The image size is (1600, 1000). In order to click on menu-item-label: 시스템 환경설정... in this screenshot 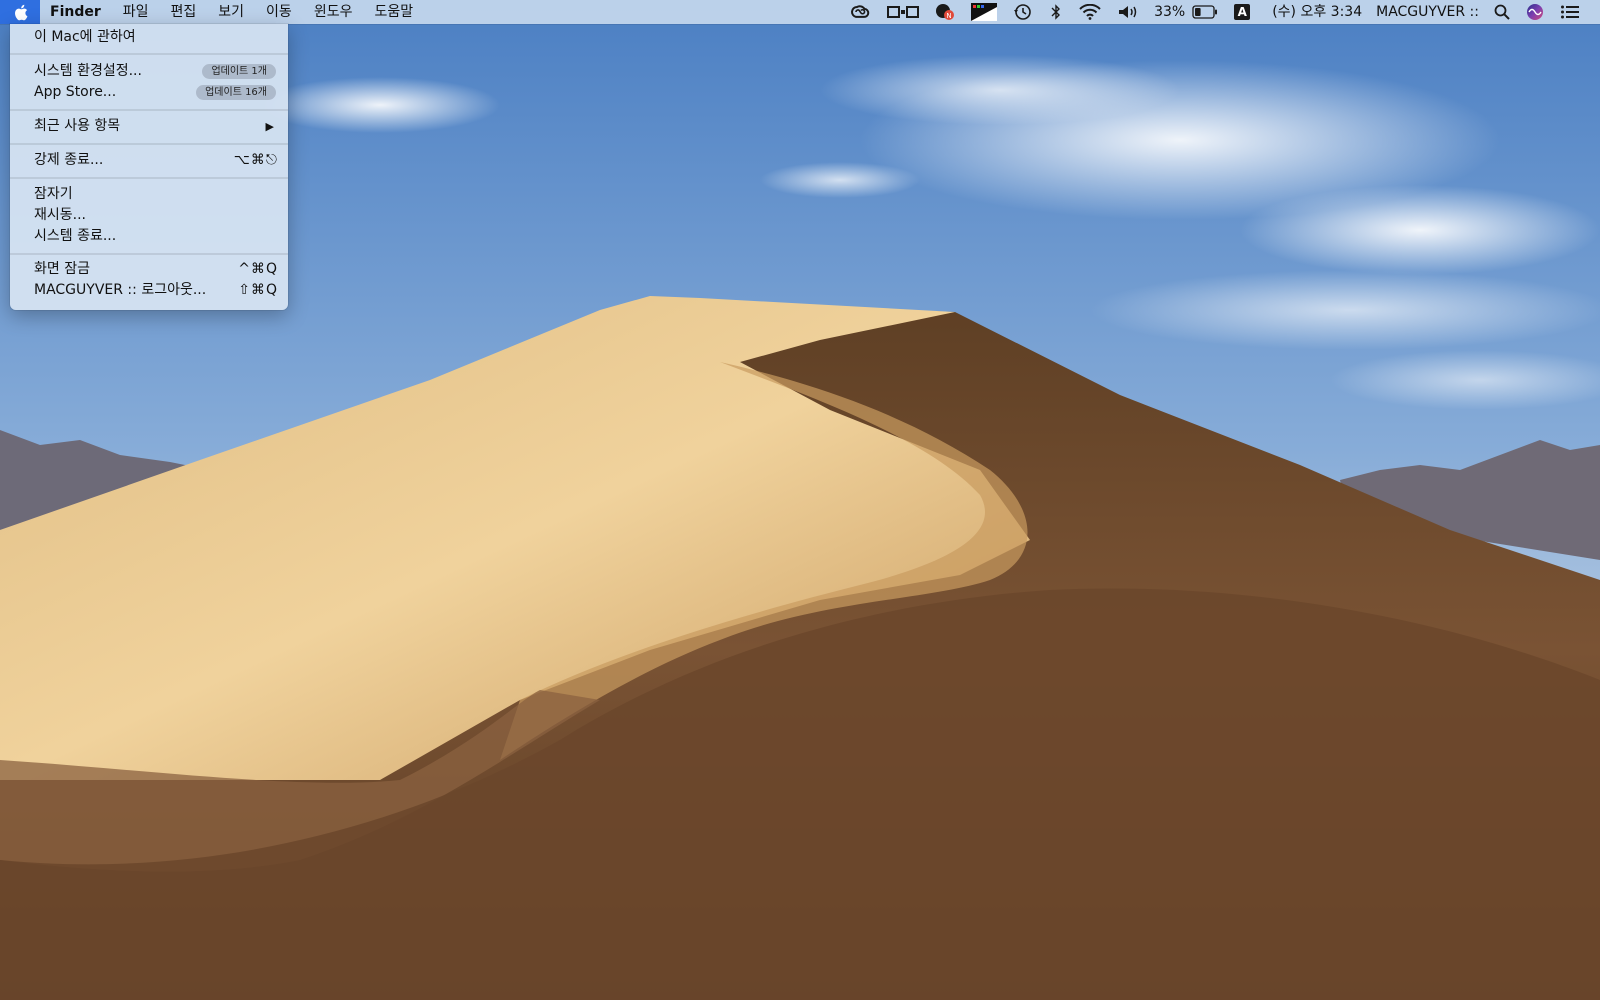, I will do `click(88, 71)`.